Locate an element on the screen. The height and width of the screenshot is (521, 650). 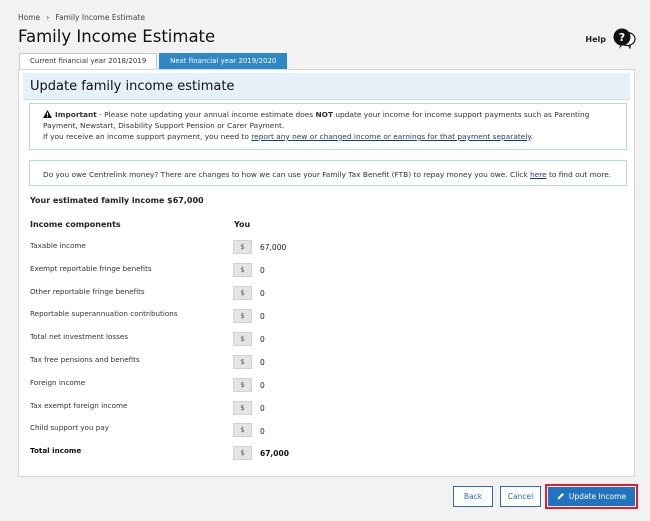
help-button: Help ? is located at coordinates (610, 39).